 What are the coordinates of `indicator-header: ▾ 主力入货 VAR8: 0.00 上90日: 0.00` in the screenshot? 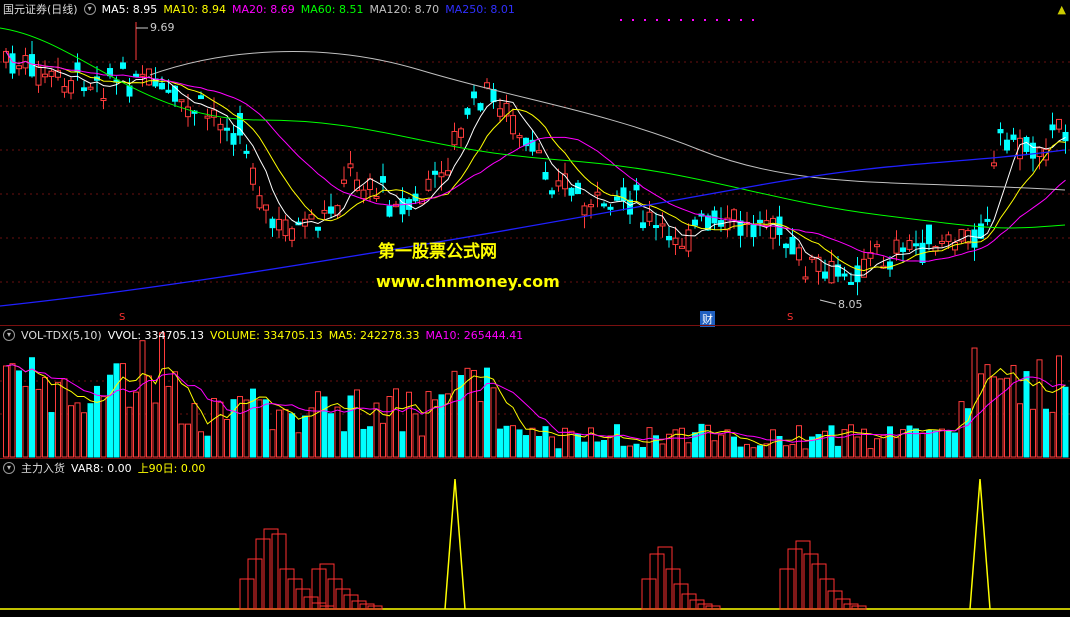 It's located at (102, 468).